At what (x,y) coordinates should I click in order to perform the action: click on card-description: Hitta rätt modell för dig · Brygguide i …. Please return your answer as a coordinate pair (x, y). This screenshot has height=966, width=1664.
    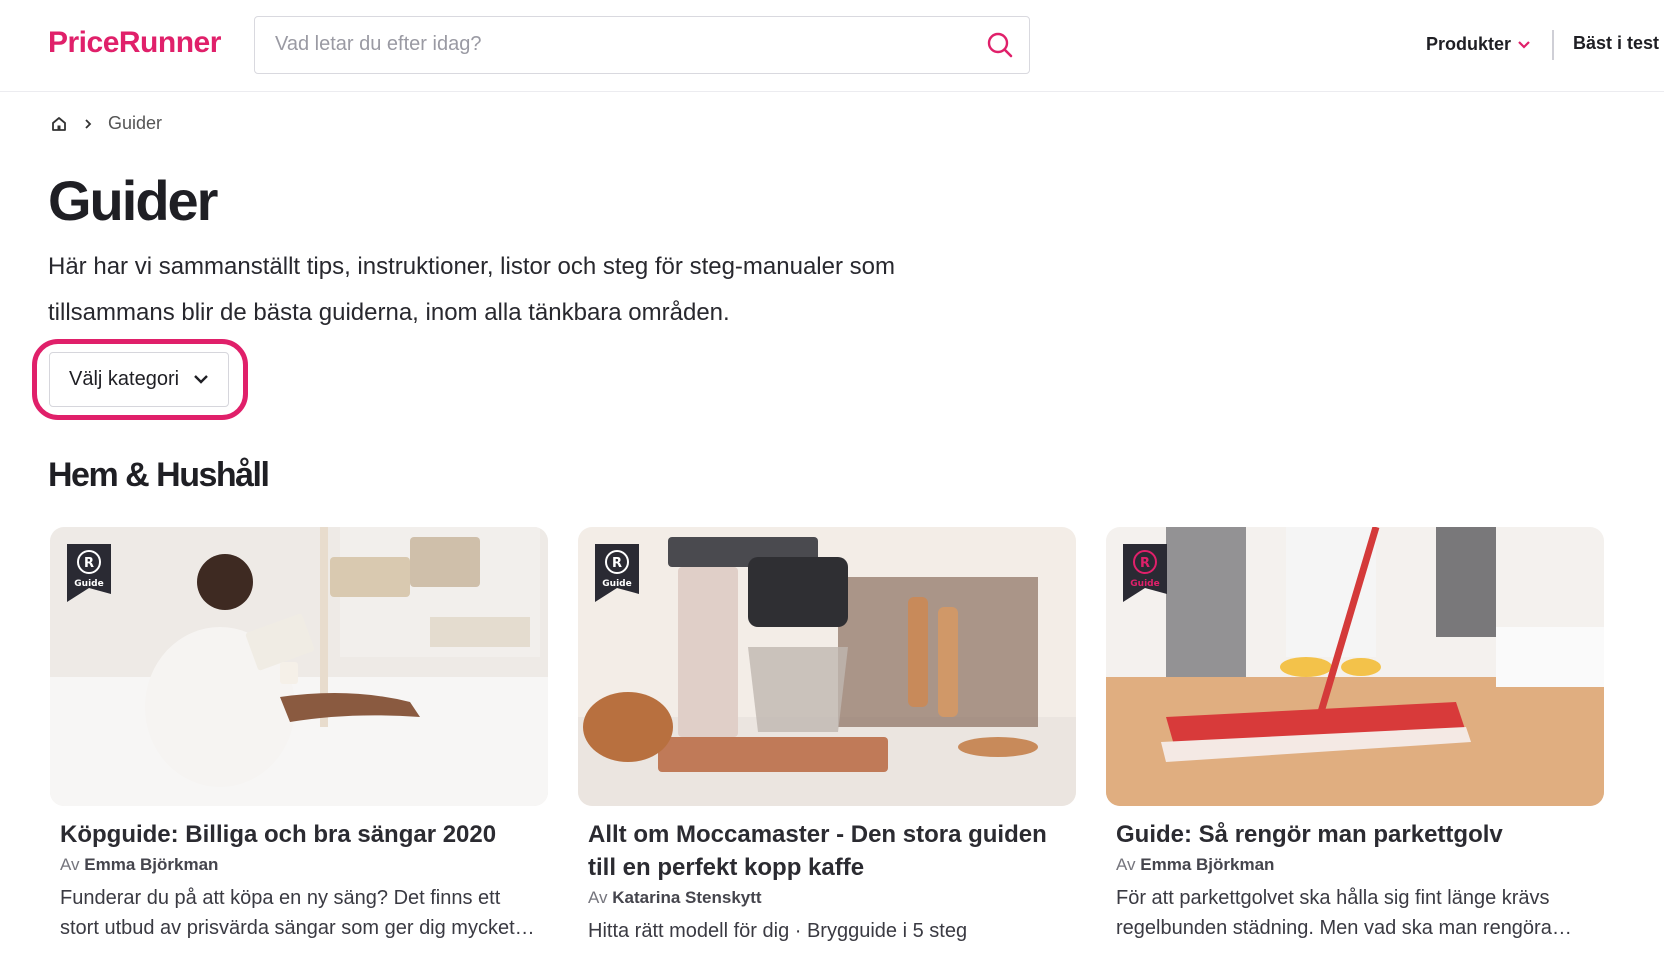
    Looking at the image, I should click on (778, 931).